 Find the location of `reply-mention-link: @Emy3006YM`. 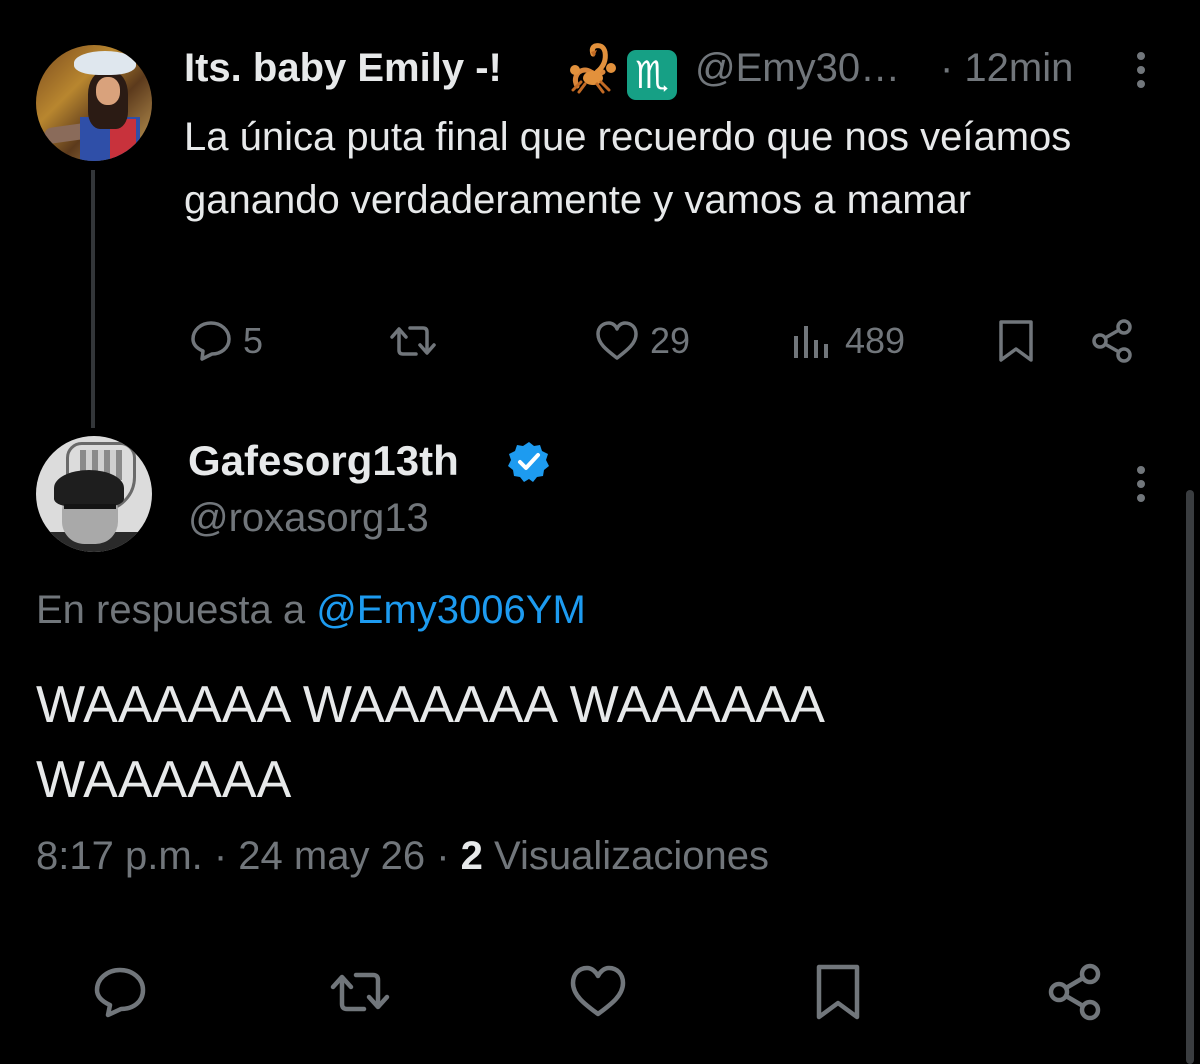

reply-mention-link: @Emy3006YM is located at coordinates (451, 610).